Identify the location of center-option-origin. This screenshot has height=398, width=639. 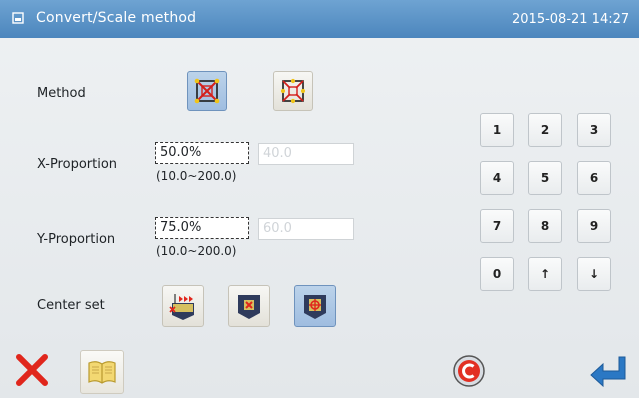
(183, 306).